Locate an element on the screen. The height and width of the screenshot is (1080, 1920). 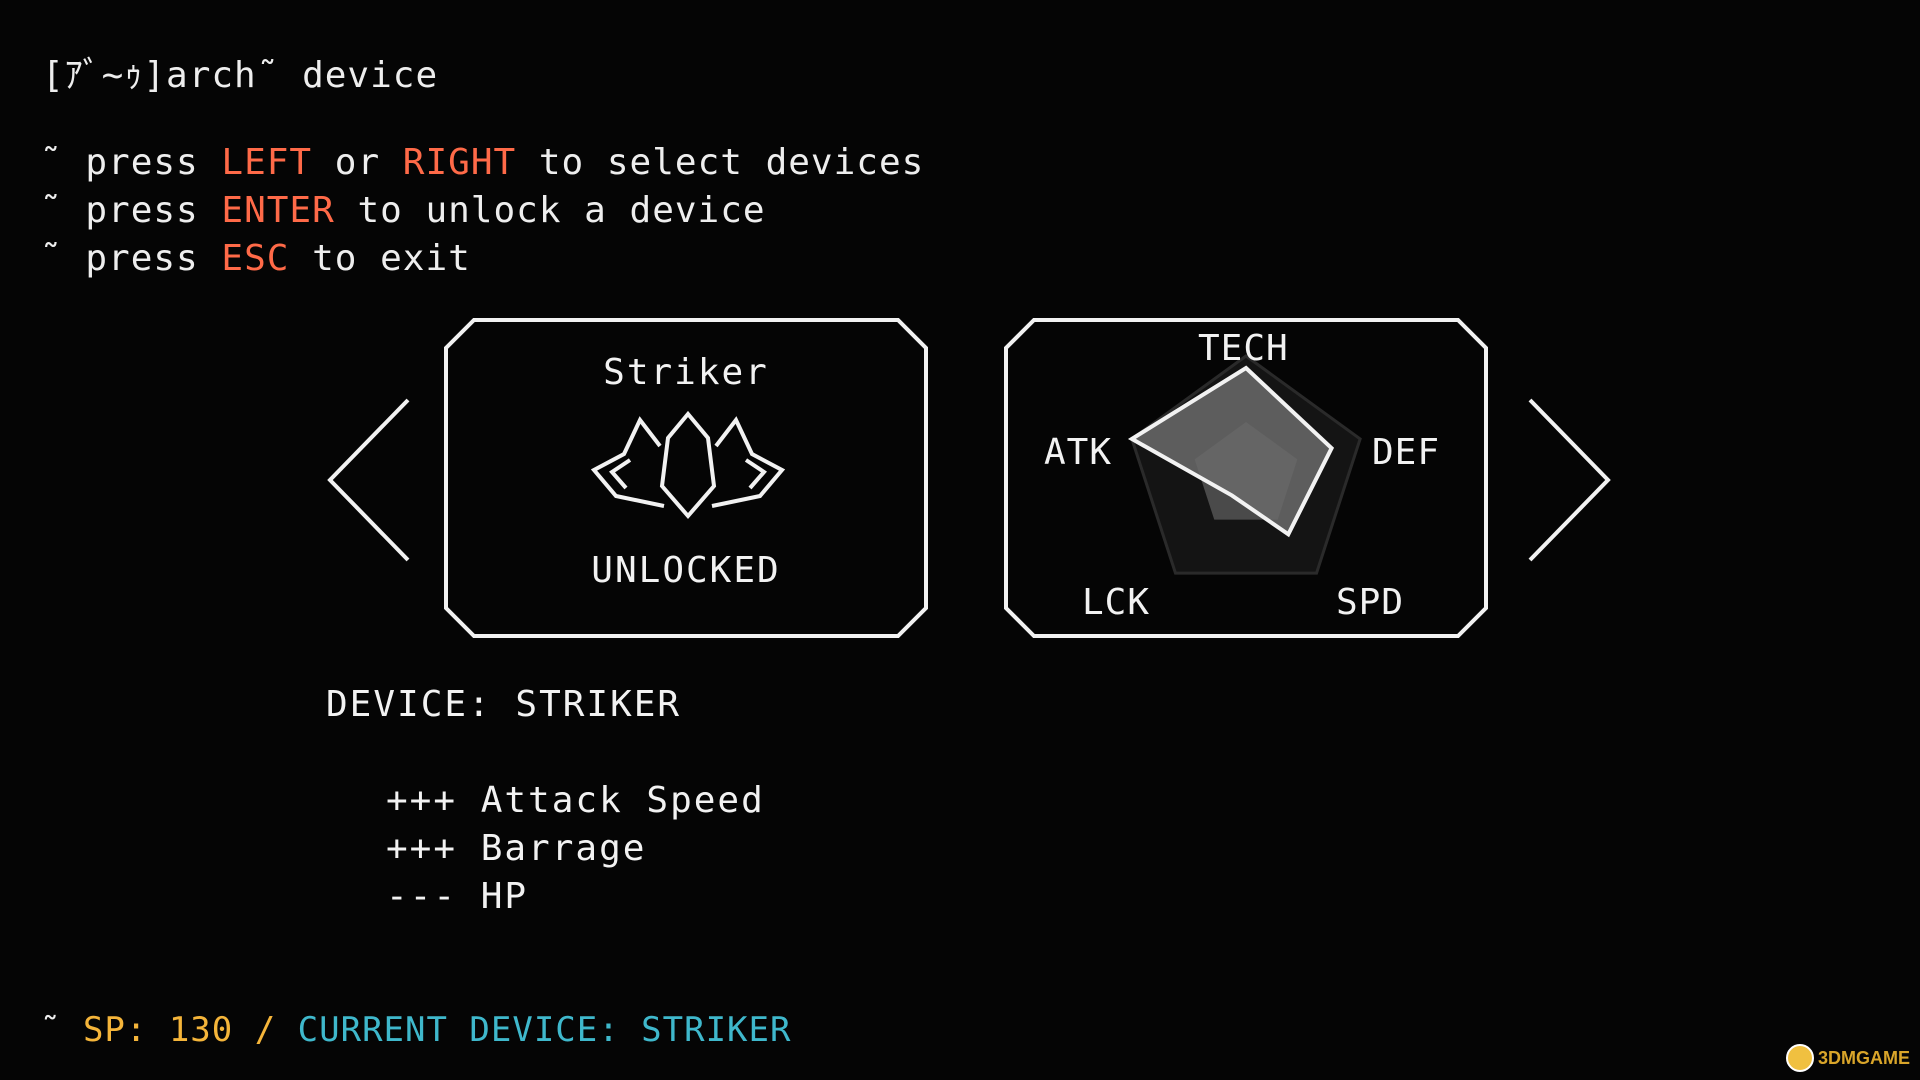
stat-label-lck: LCK is located at coordinates (1116, 602).